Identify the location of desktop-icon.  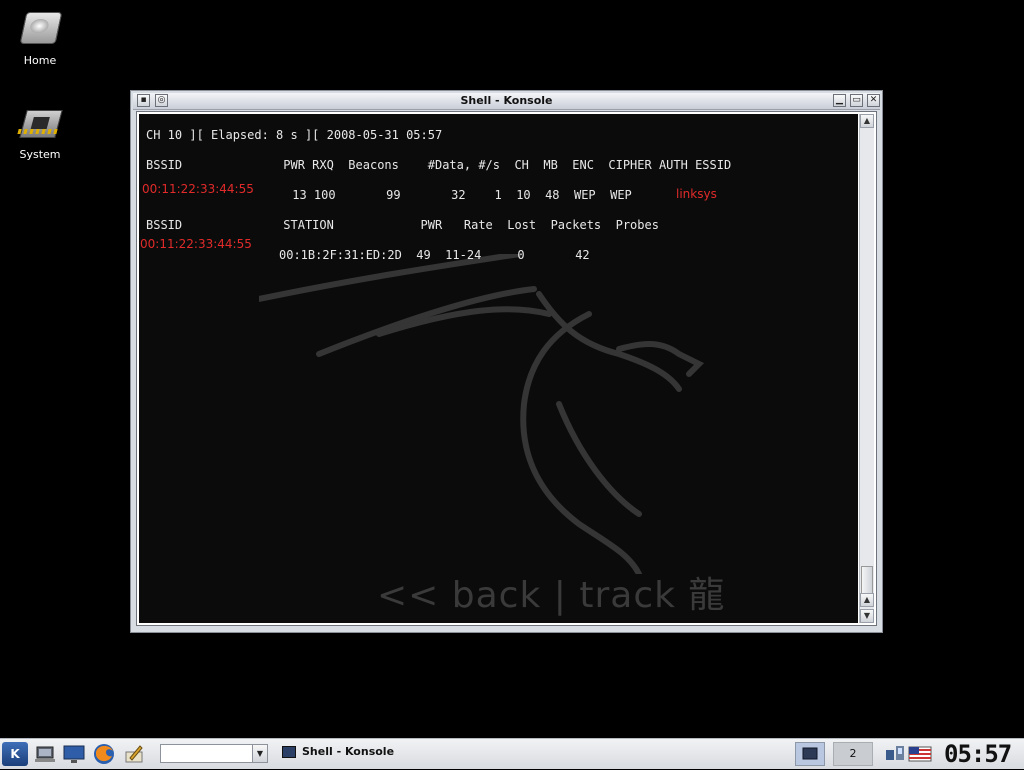
(45, 754).